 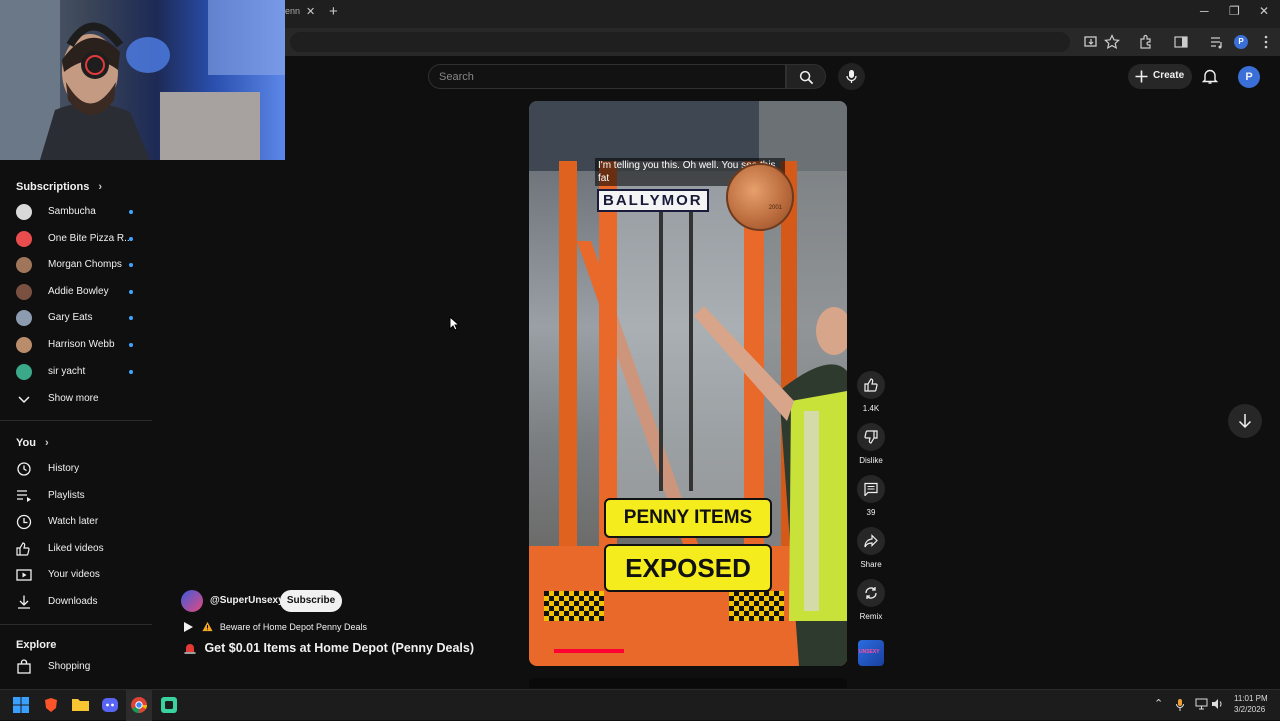 What do you see at coordinates (1251, 698) in the screenshot?
I see `clock-time: 11:01 PM` at bounding box center [1251, 698].